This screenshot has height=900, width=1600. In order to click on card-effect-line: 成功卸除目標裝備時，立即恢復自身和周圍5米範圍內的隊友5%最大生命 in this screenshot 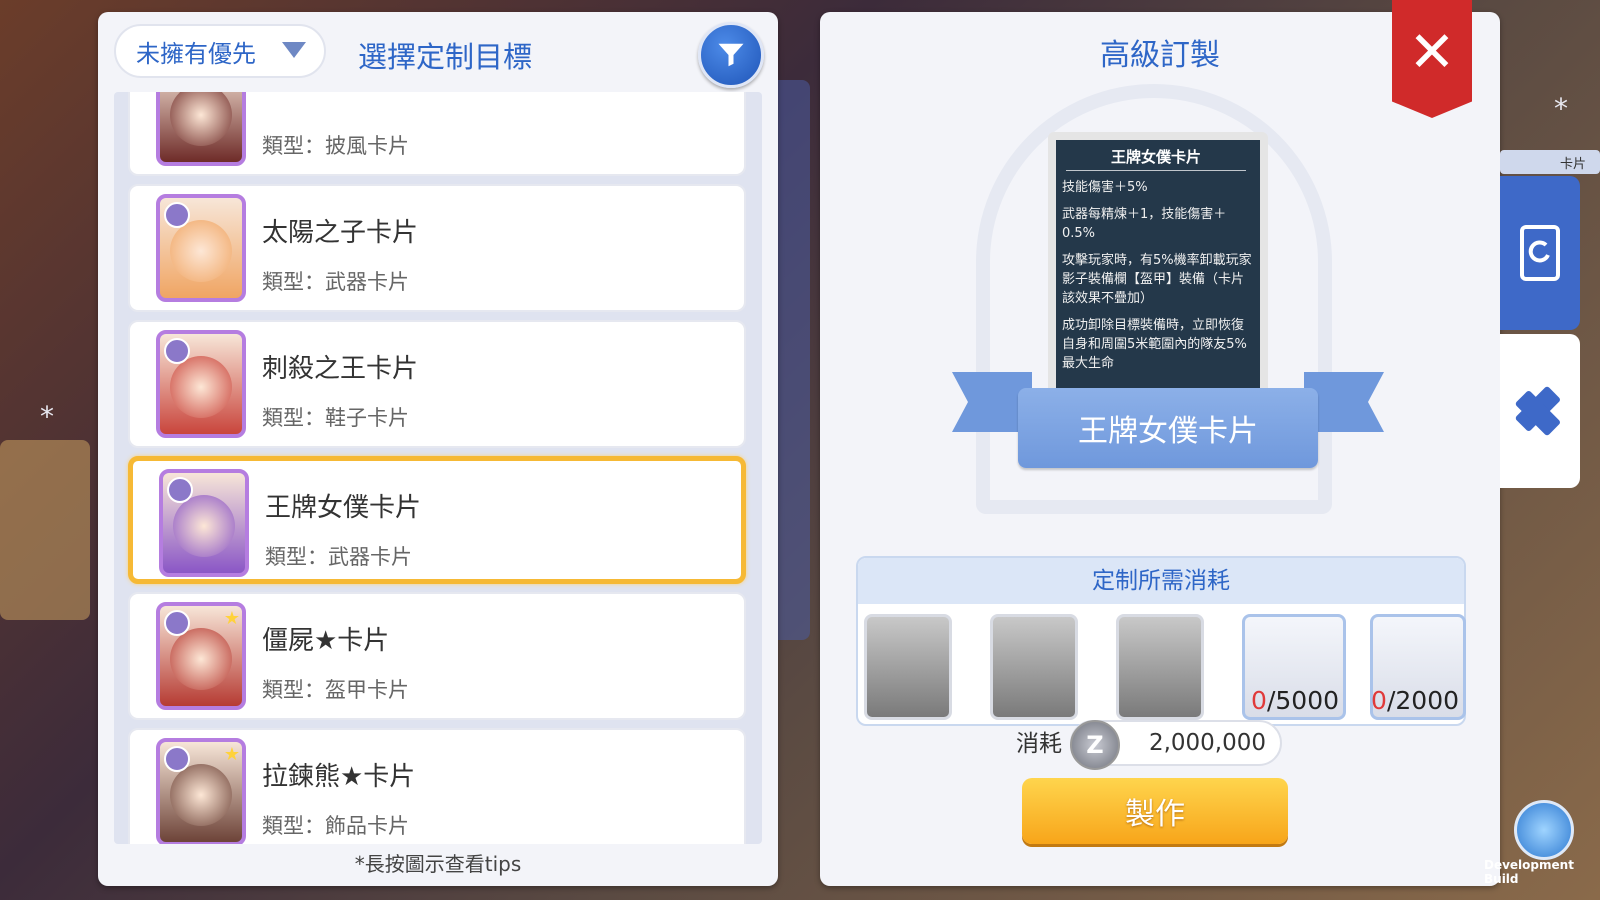, I will do `click(1154, 344)`.